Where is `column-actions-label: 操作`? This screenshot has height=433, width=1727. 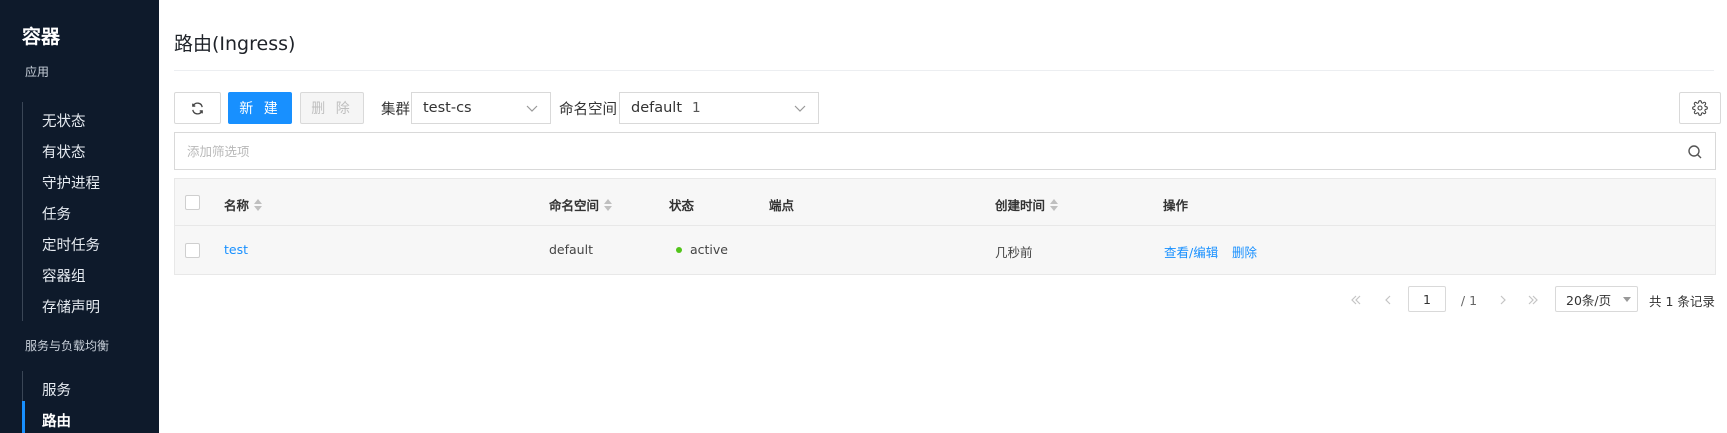
column-actions-label: 操作 is located at coordinates (1176, 205).